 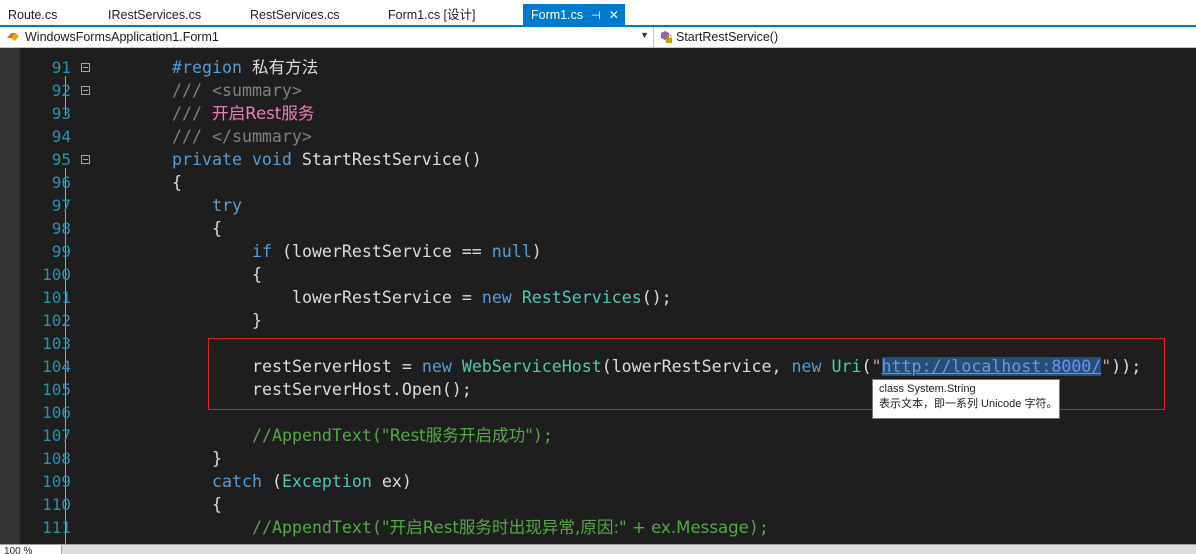 What do you see at coordinates (608, 274) in the screenshot?
I see `code-line: 100 {` at bounding box center [608, 274].